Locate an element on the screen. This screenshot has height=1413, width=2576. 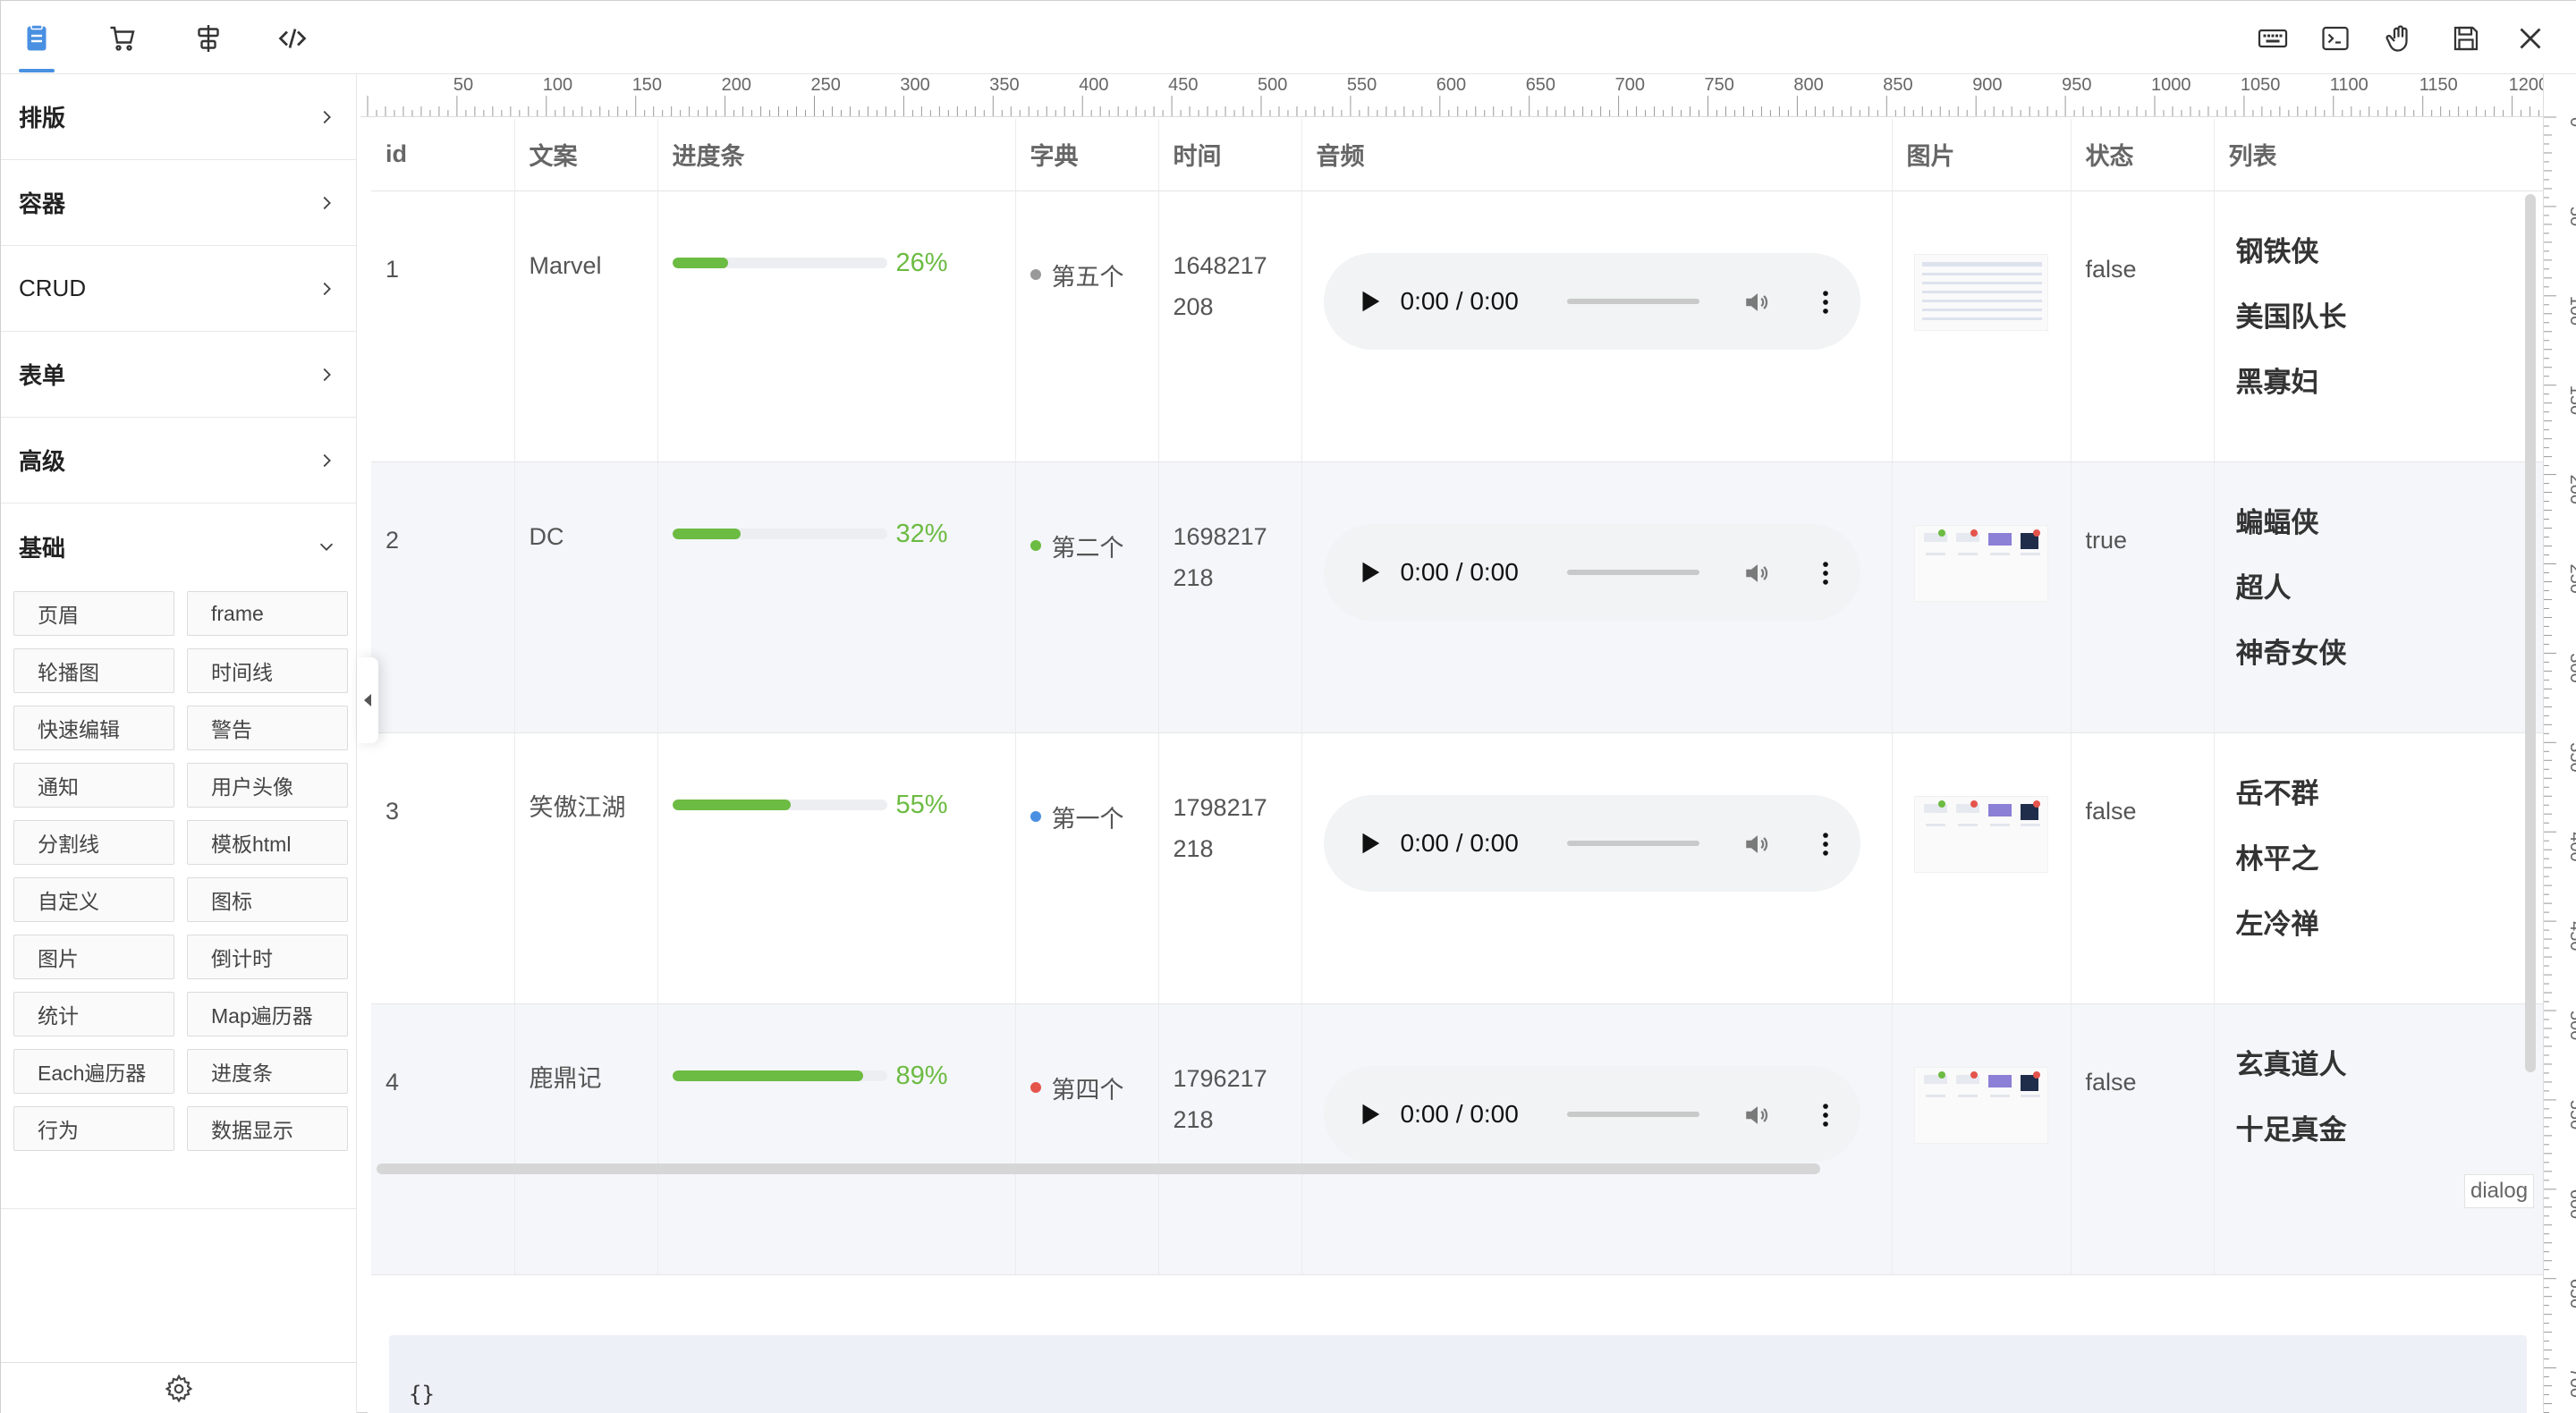
component-item: 图片 is located at coordinates (93, 957).